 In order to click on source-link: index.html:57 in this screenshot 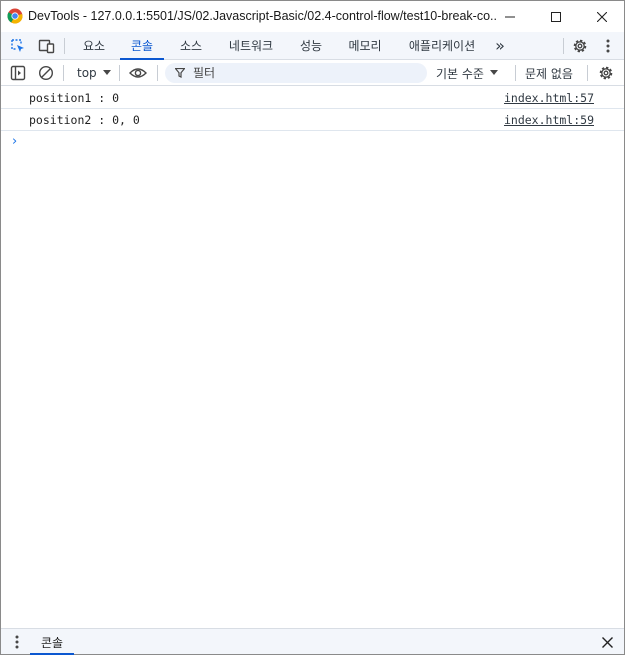, I will do `click(549, 98)`.